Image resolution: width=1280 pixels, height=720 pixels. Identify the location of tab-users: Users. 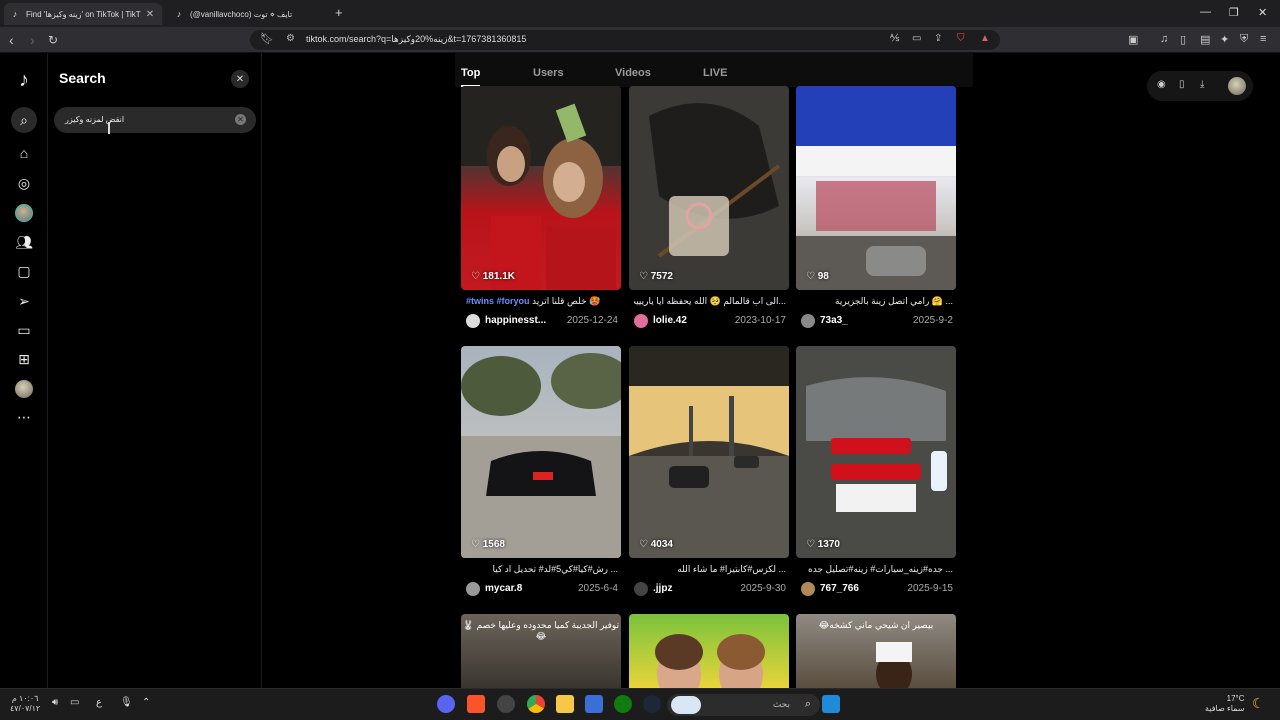
(548, 73).